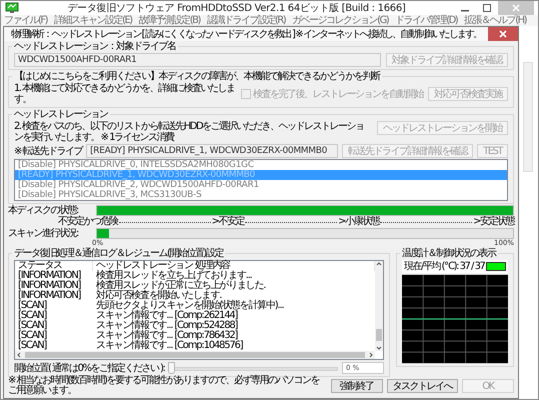 This screenshot has width=539, height=400. What do you see at coordinates (253, 368) in the screenshot?
I see `start-position-slider` at bounding box center [253, 368].